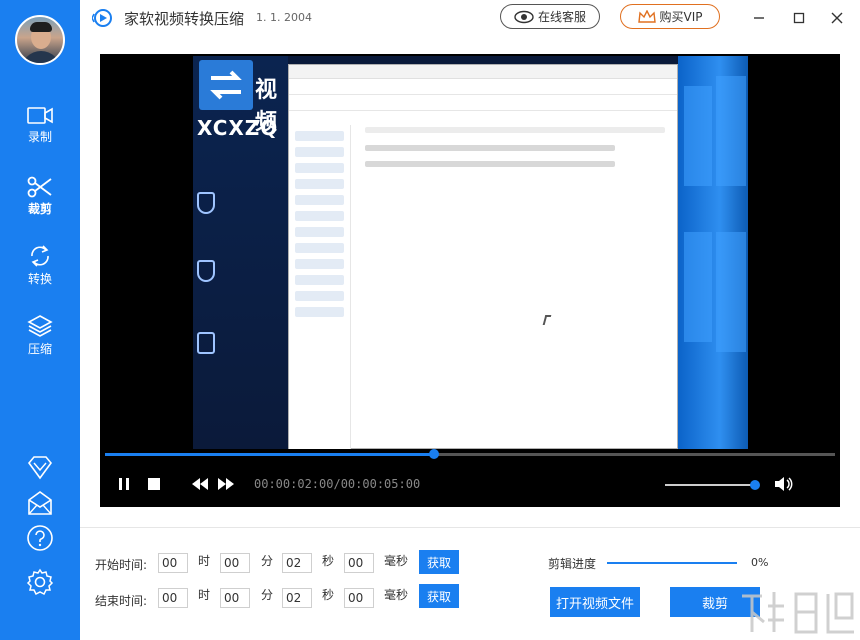 The image size is (860, 640). Describe the element at coordinates (235, 563) in the screenshot. I see `start-minute-input: 00` at that location.